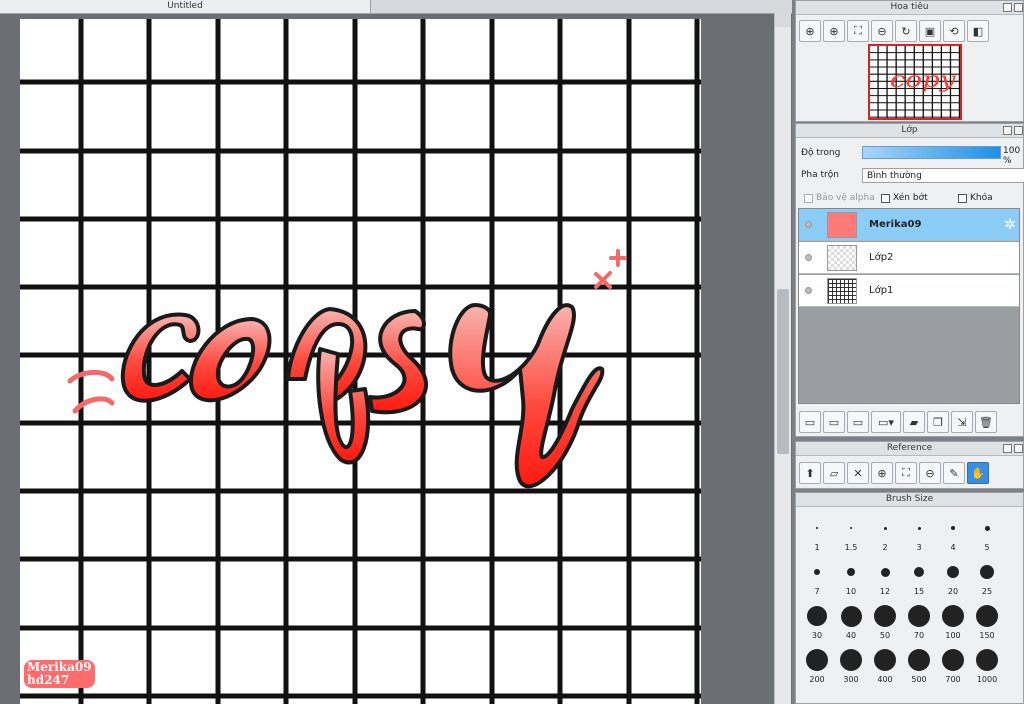  I want to click on opacity-label: Độ trong, so click(821, 153).